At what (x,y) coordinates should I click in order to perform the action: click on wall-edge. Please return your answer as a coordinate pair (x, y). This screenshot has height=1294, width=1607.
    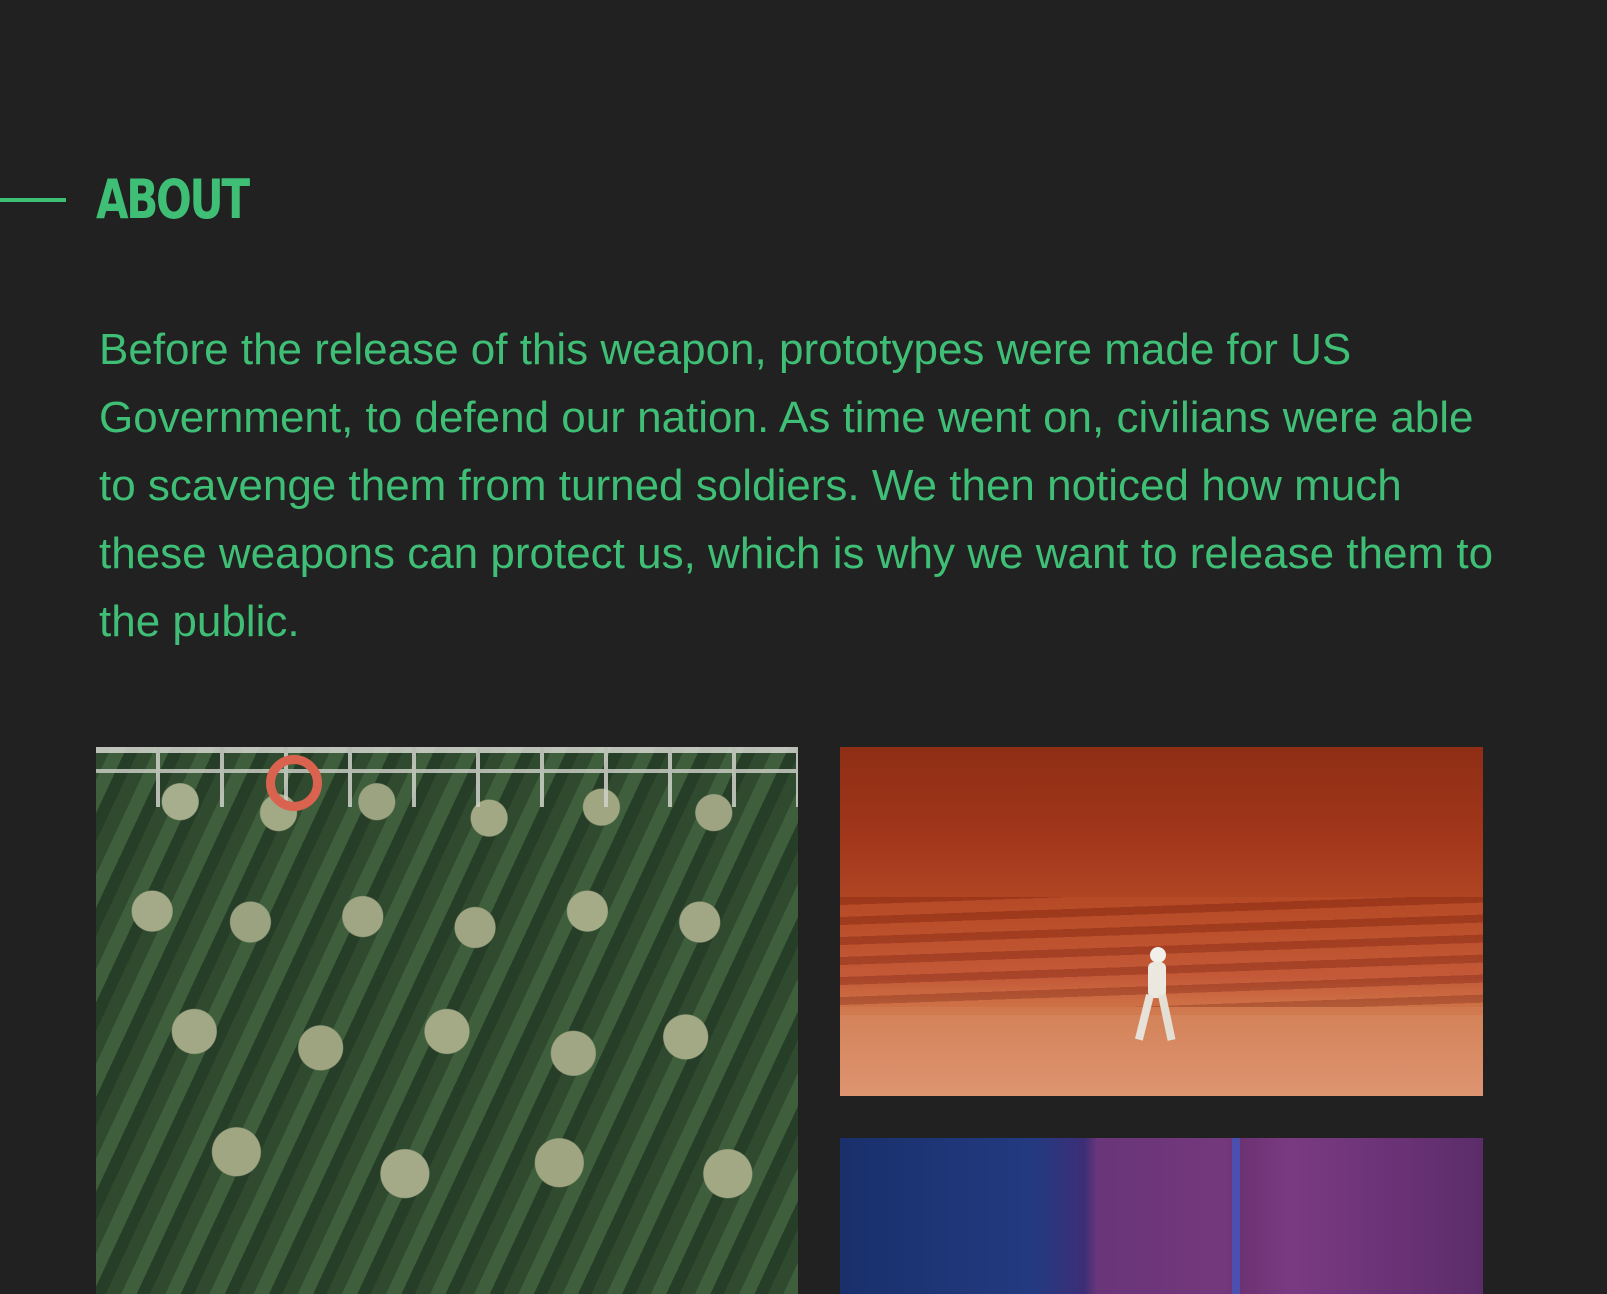
    Looking at the image, I should click on (1236, 1216).